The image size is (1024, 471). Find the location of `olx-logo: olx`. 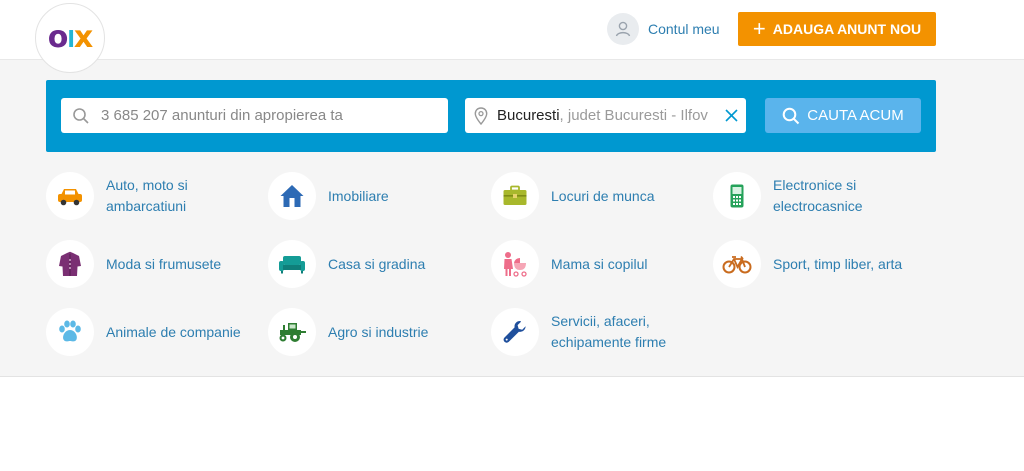

olx-logo: olx is located at coordinates (70, 38).